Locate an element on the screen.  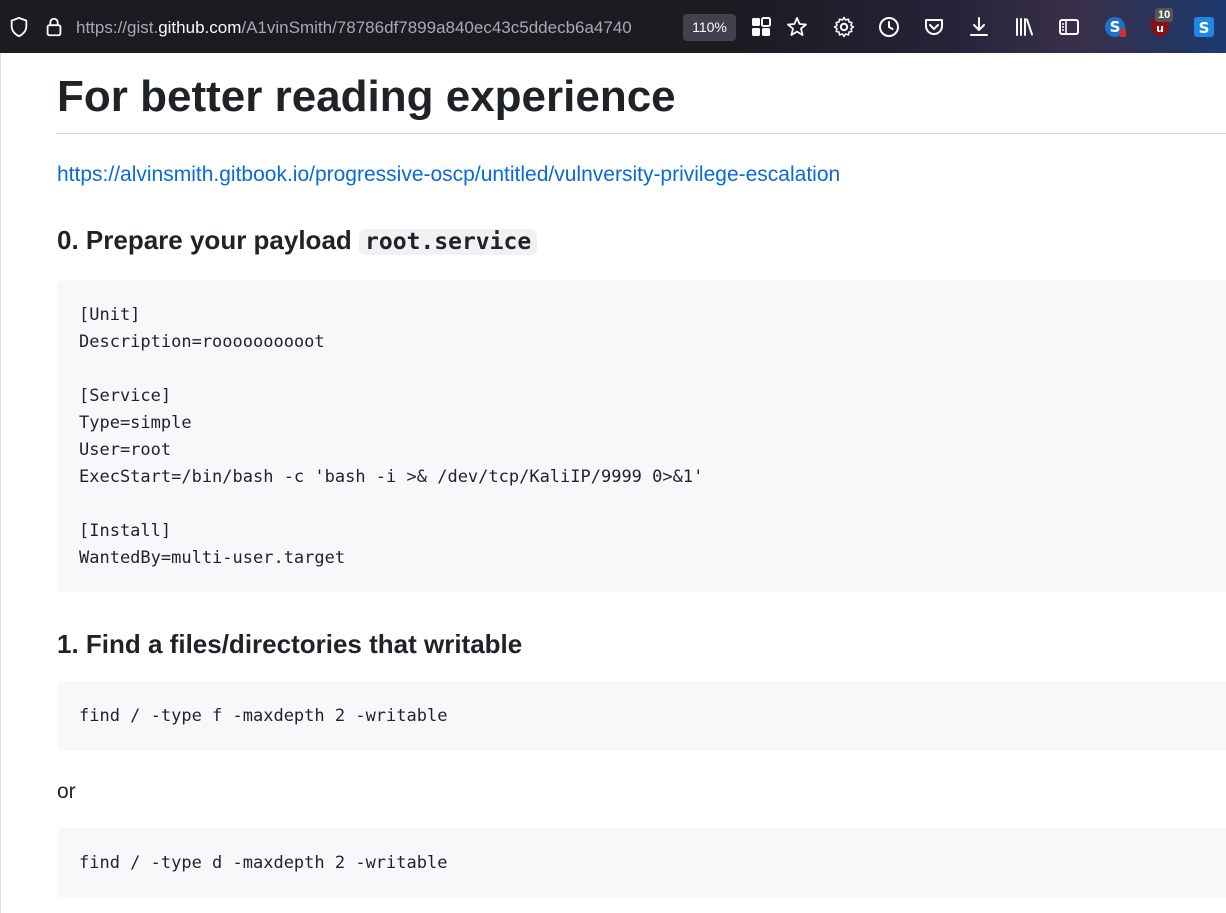
extensions-grid-icon is located at coordinates (761, 27).